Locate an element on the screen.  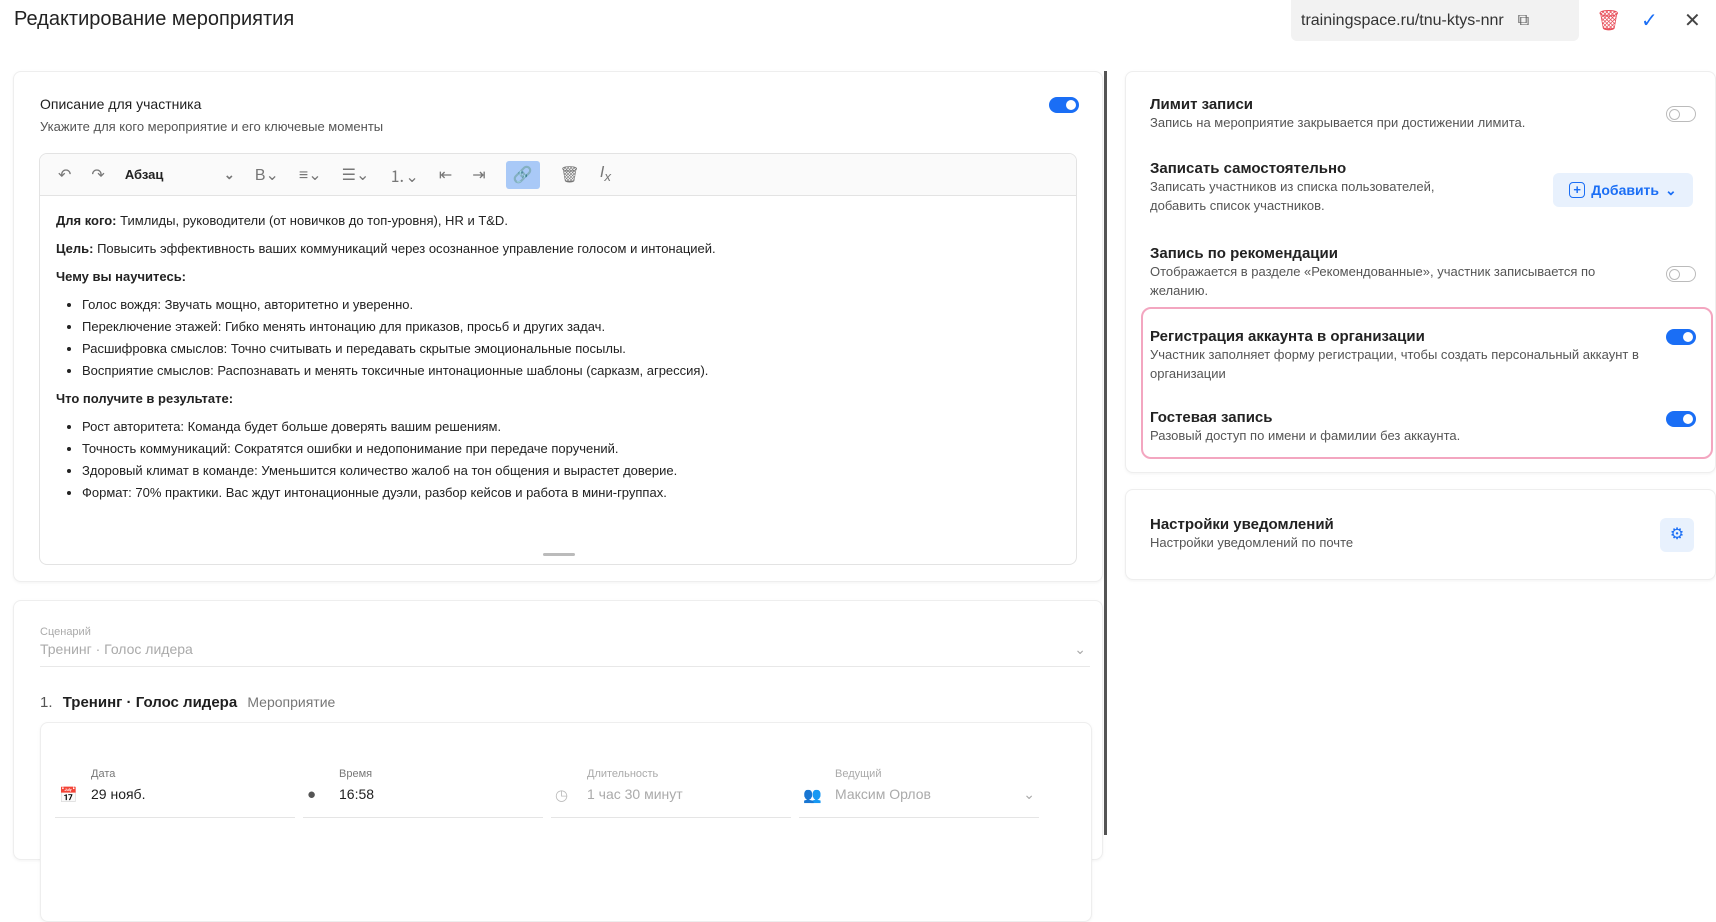
label: Цель: is located at coordinates (75, 248).